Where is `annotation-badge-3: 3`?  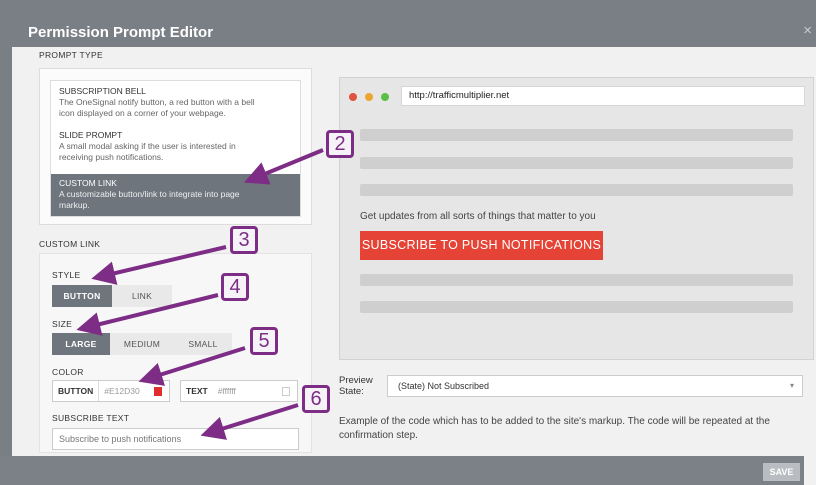 annotation-badge-3: 3 is located at coordinates (244, 240).